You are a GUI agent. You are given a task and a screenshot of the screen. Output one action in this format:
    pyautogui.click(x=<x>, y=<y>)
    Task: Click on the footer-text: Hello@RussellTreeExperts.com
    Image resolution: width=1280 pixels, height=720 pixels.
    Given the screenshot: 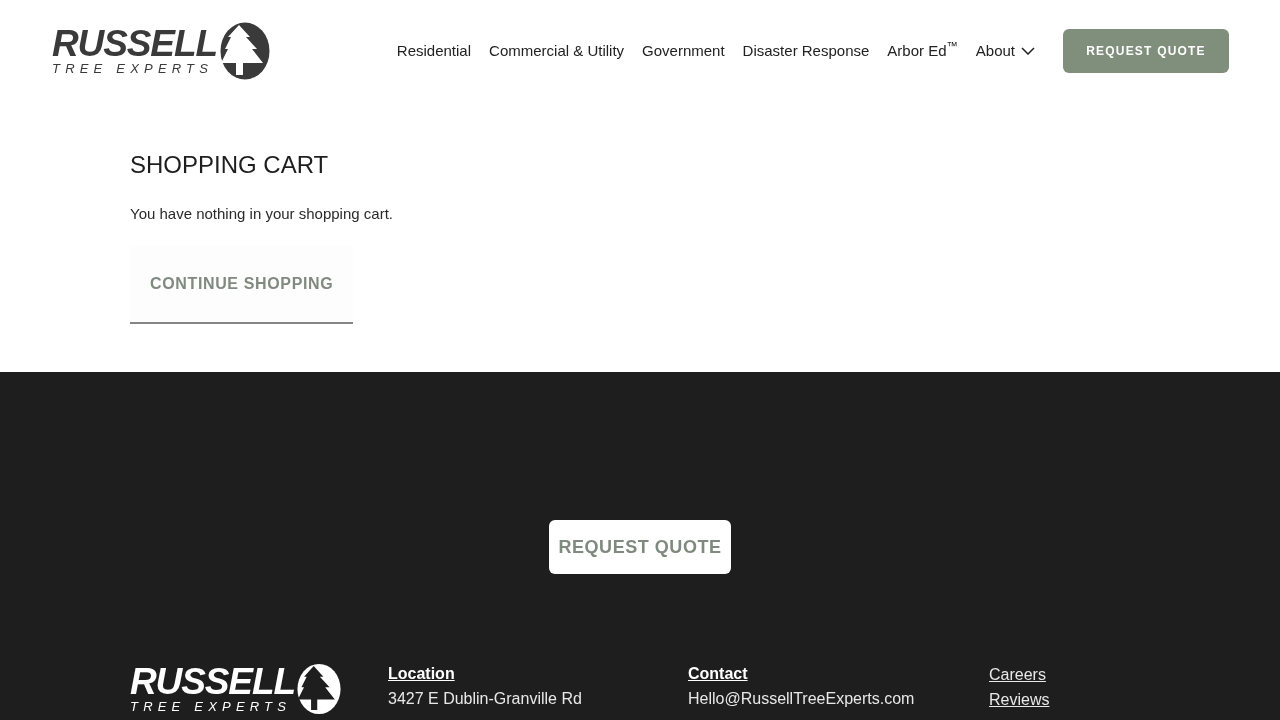 What is the action you would take?
    pyautogui.click(x=801, y=699)
    